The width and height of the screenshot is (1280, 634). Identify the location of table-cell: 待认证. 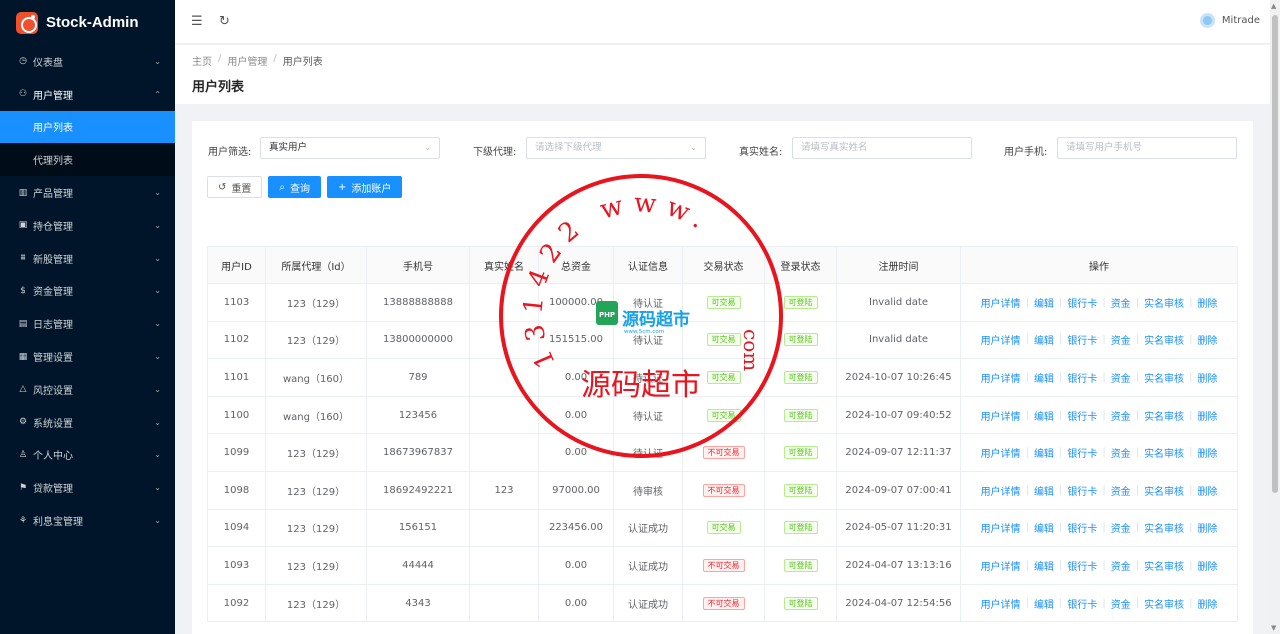
(648, 452).